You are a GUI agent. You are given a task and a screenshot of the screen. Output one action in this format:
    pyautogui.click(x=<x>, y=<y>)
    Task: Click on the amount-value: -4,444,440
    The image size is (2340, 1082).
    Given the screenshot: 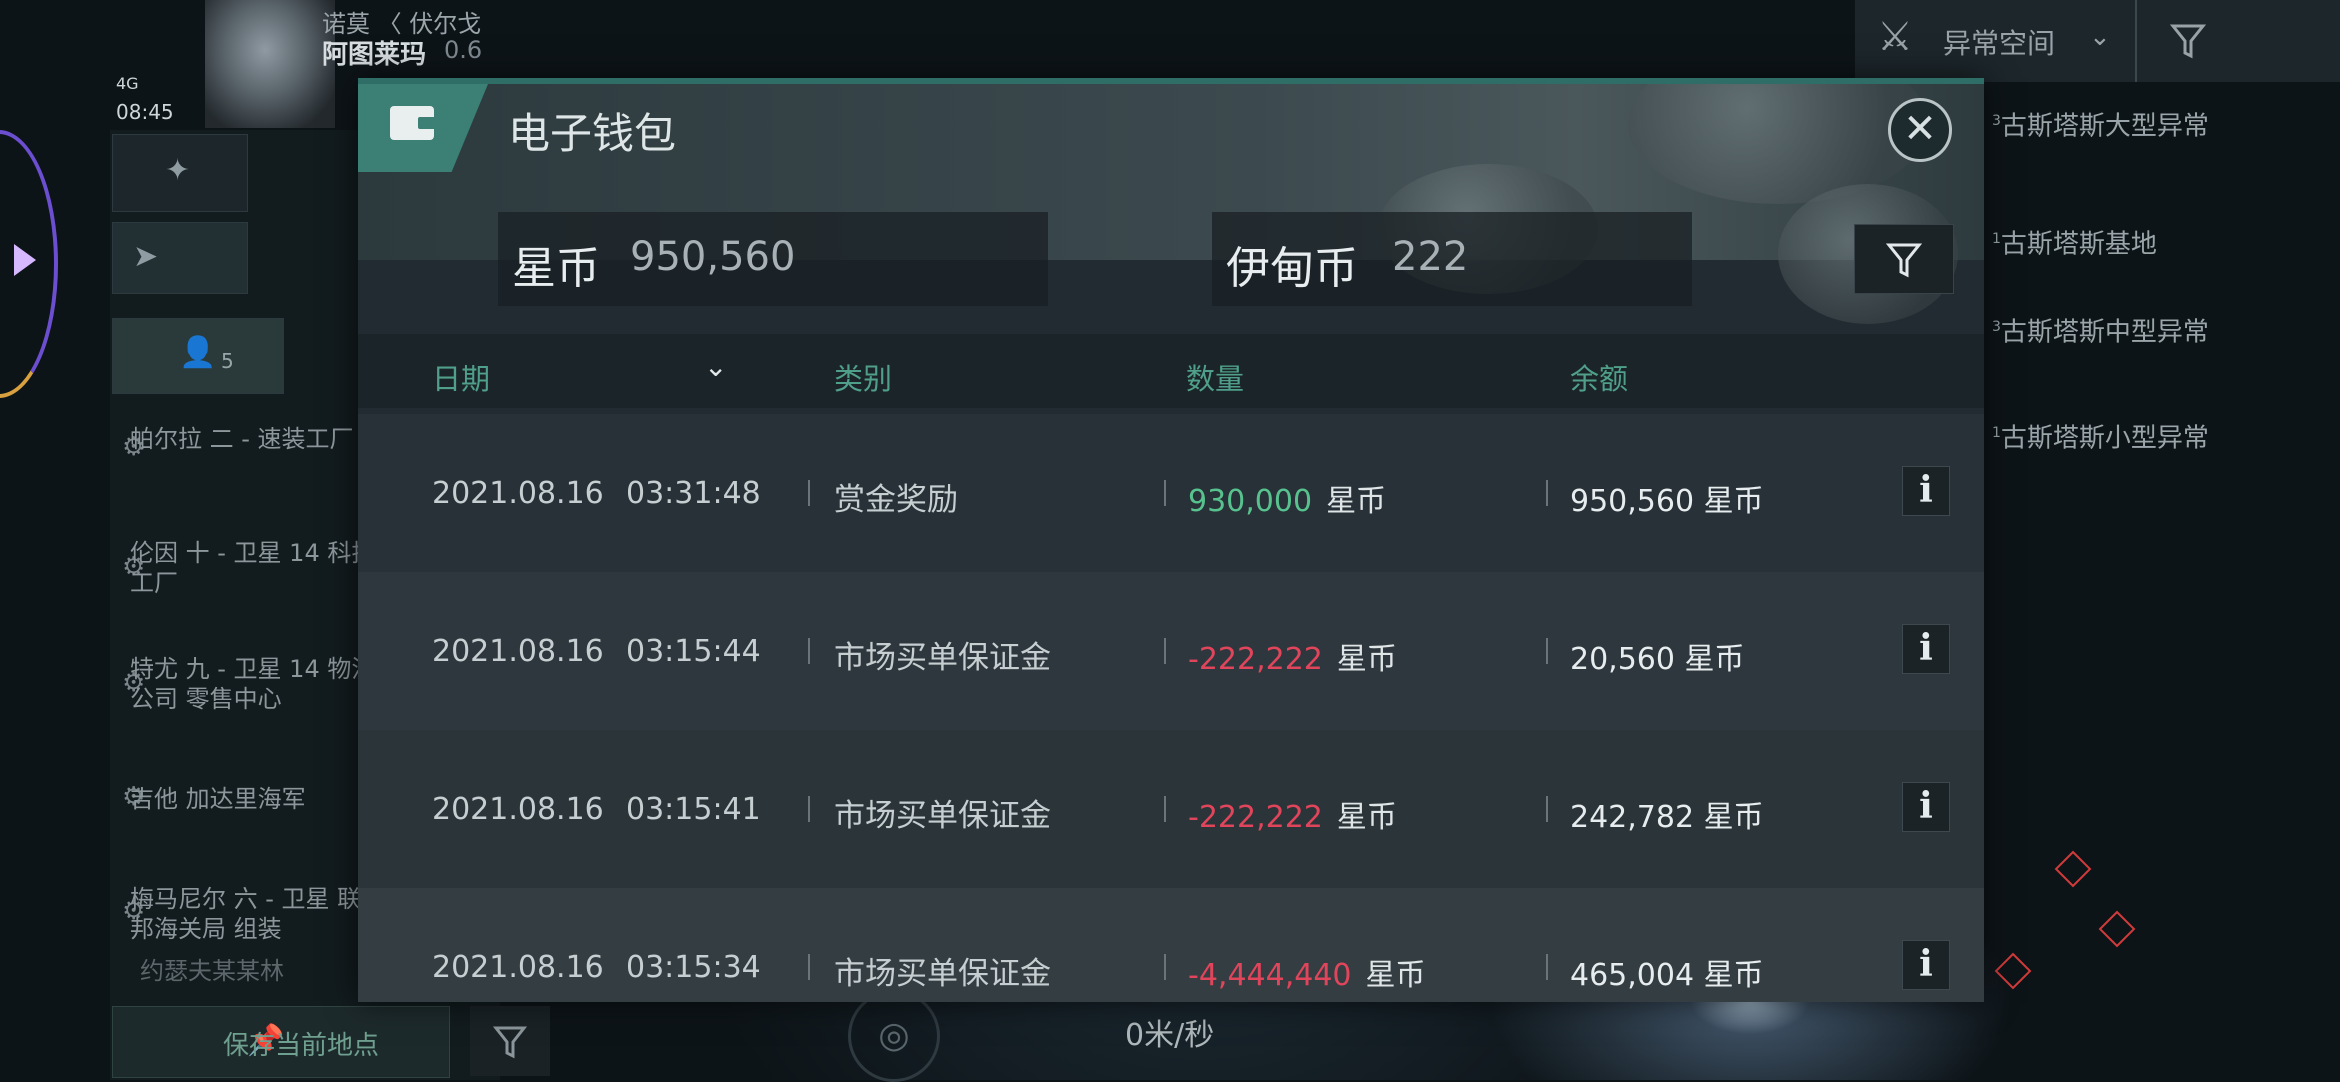 What is the action you would take?
    pyautogui.click(x=1270, y=975)
    